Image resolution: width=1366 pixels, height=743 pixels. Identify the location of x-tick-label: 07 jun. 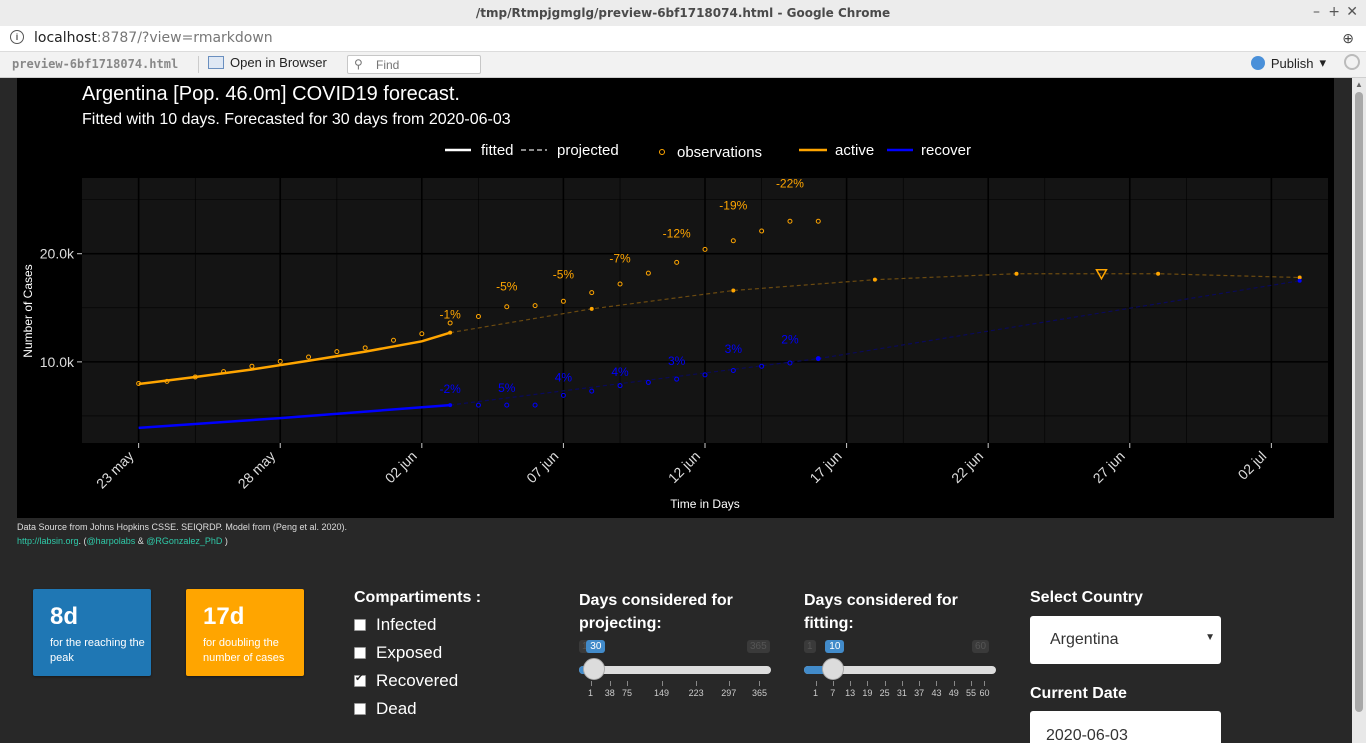
(542, 467).